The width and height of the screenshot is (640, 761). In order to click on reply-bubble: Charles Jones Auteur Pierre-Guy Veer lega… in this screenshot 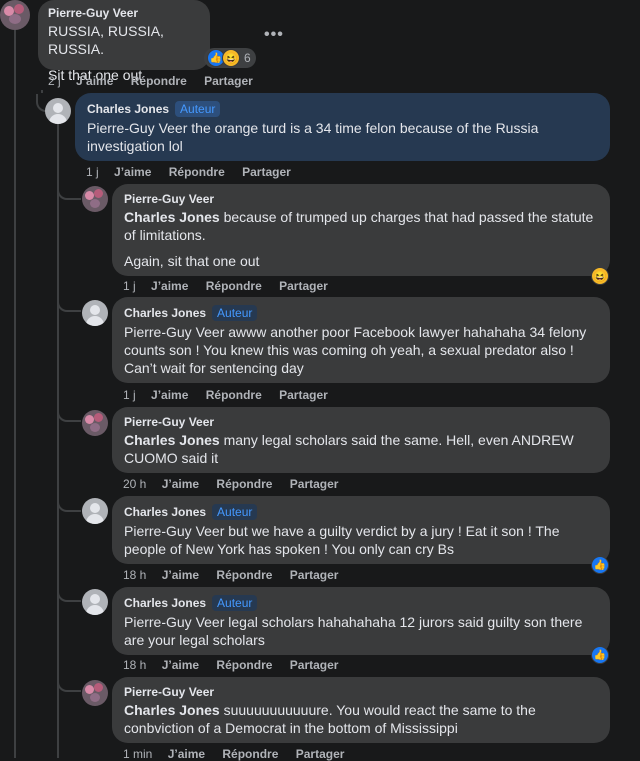, I will do `click(361, 621)`.